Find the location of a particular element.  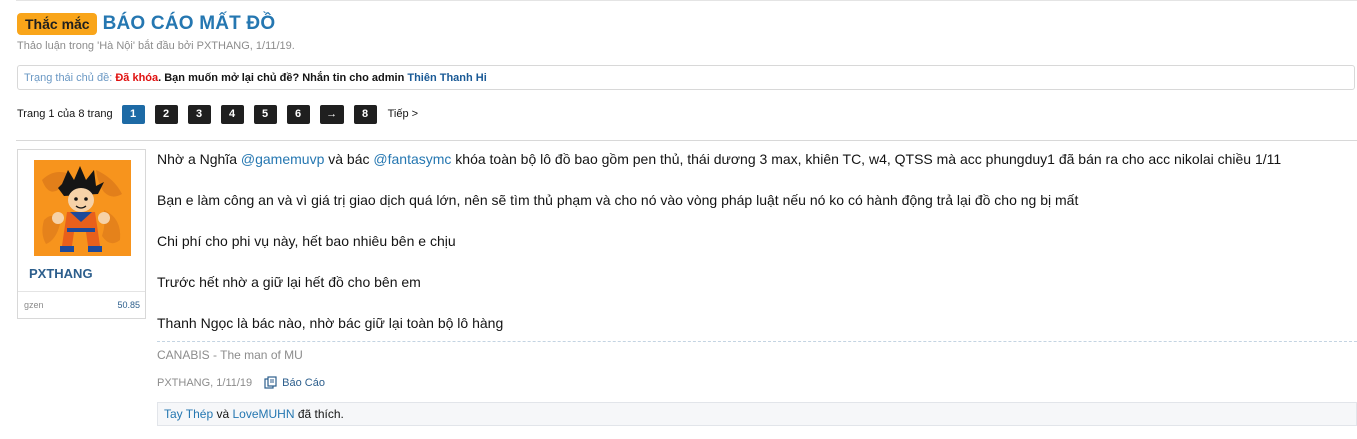

username-link: PXTHANG is located at coordinates (61, 273).